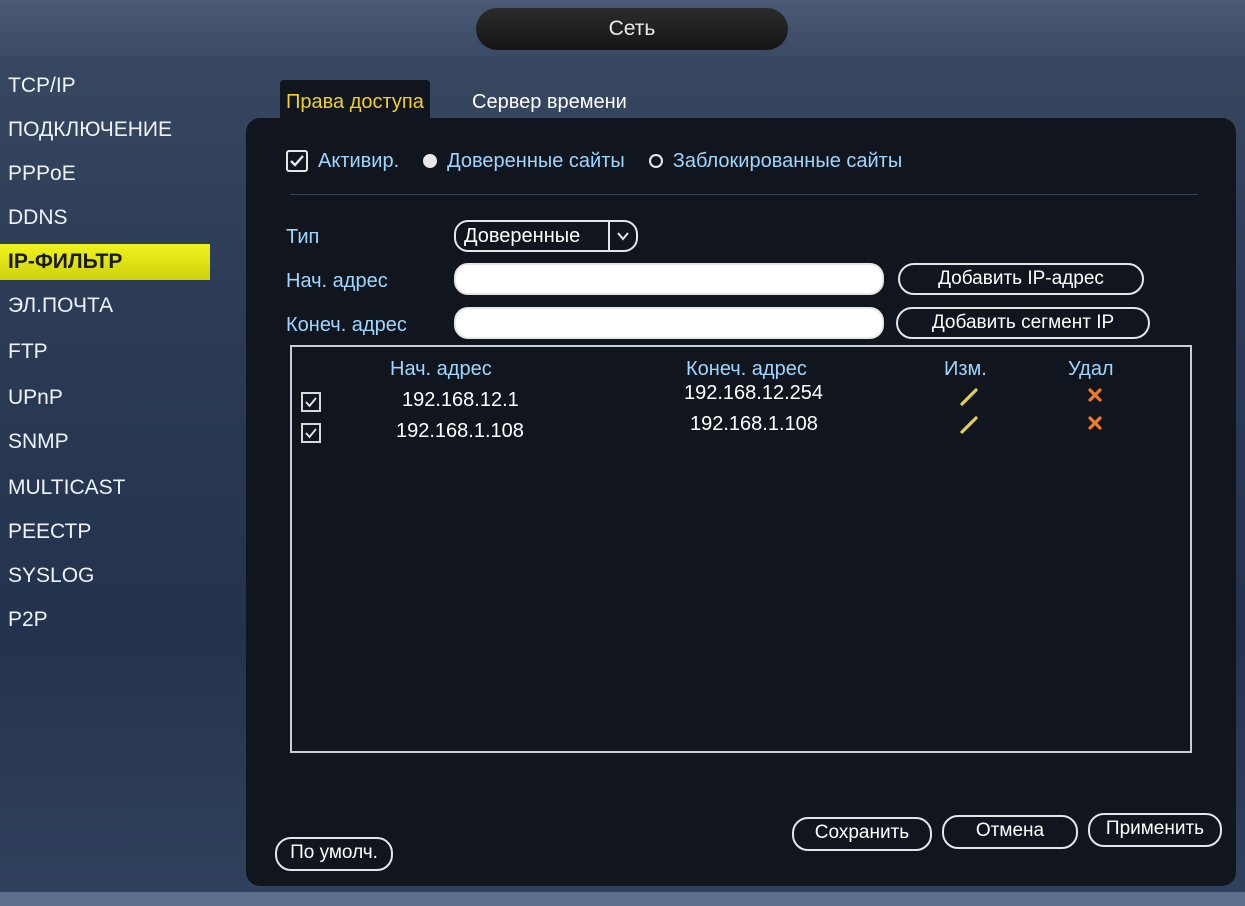 This screenshot has height=906, width=1245. Describe the element at coordinates (744, 194) in the screenshot. I see `divider` at that location.